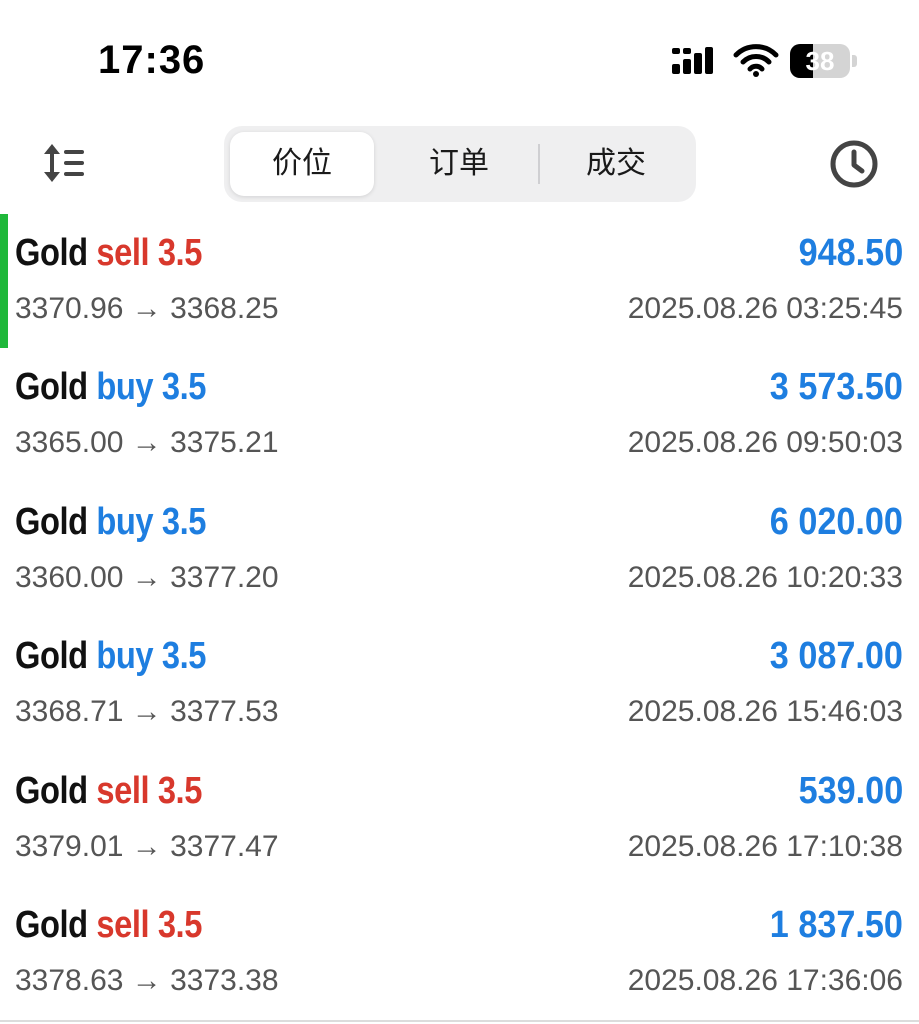 The height and width of the screenshot is (1024, 919). What do you see at coordinates (616, 164) in the screenshot?
I see `tab-deals: 成交` at bounding box center [616, 164].